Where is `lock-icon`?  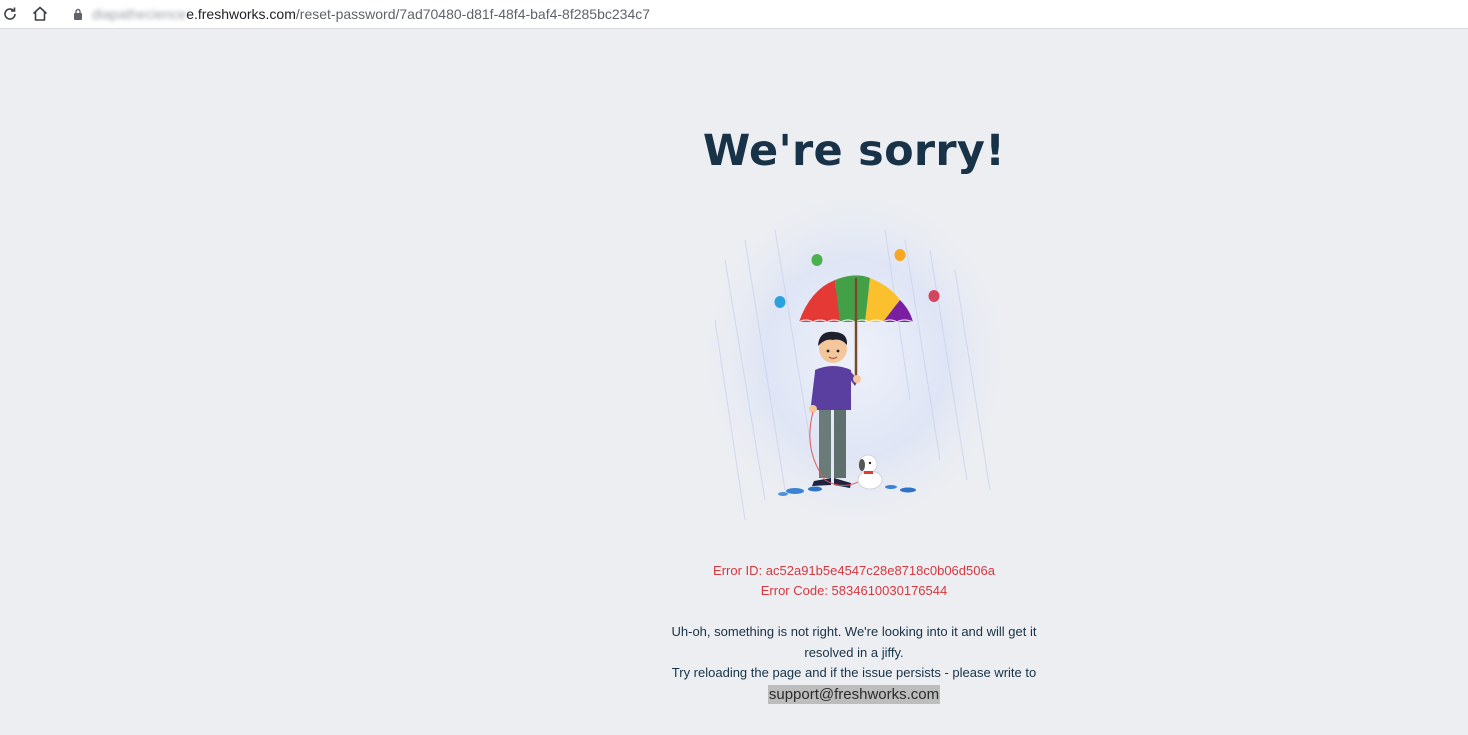
lock-icon is located at coordinates (78, 14).